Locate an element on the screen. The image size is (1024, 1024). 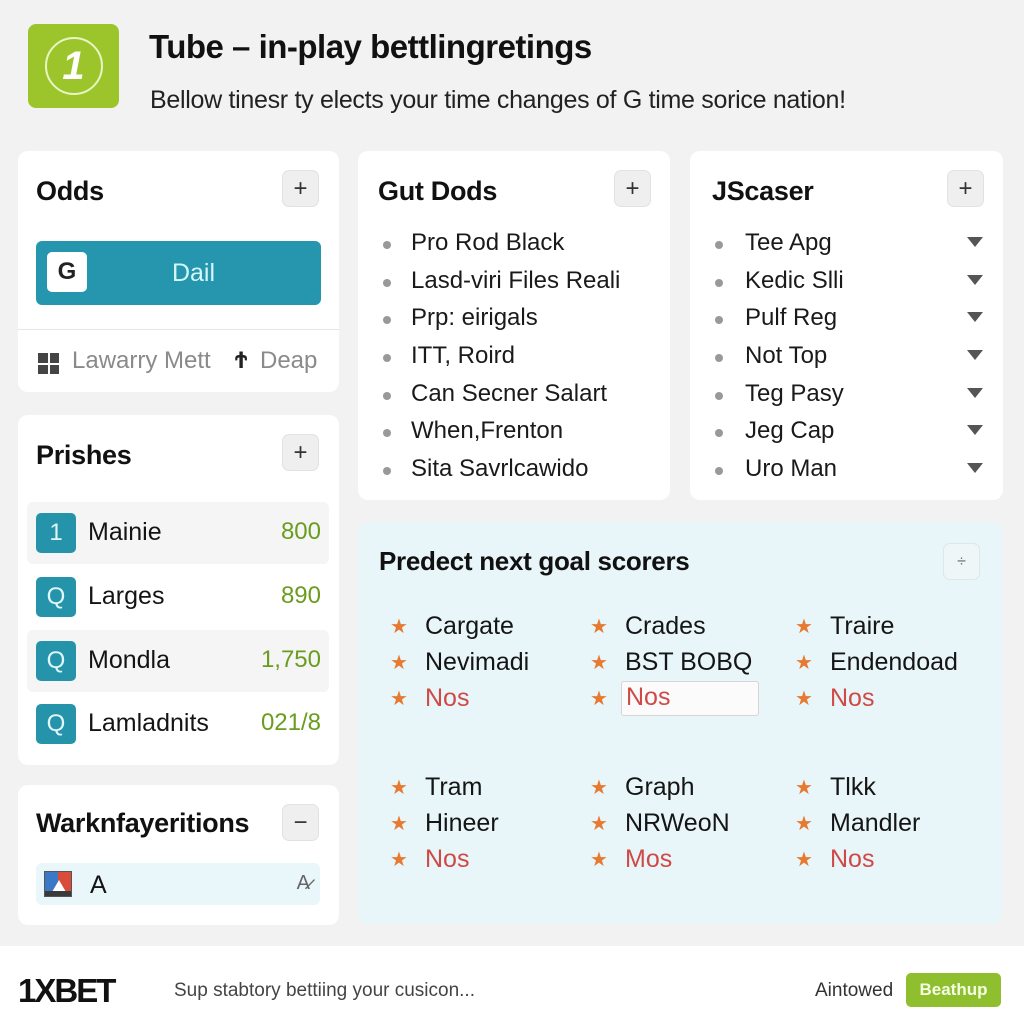
scorer-option: ★ Nevimadi is located at coordinates (490, 665).